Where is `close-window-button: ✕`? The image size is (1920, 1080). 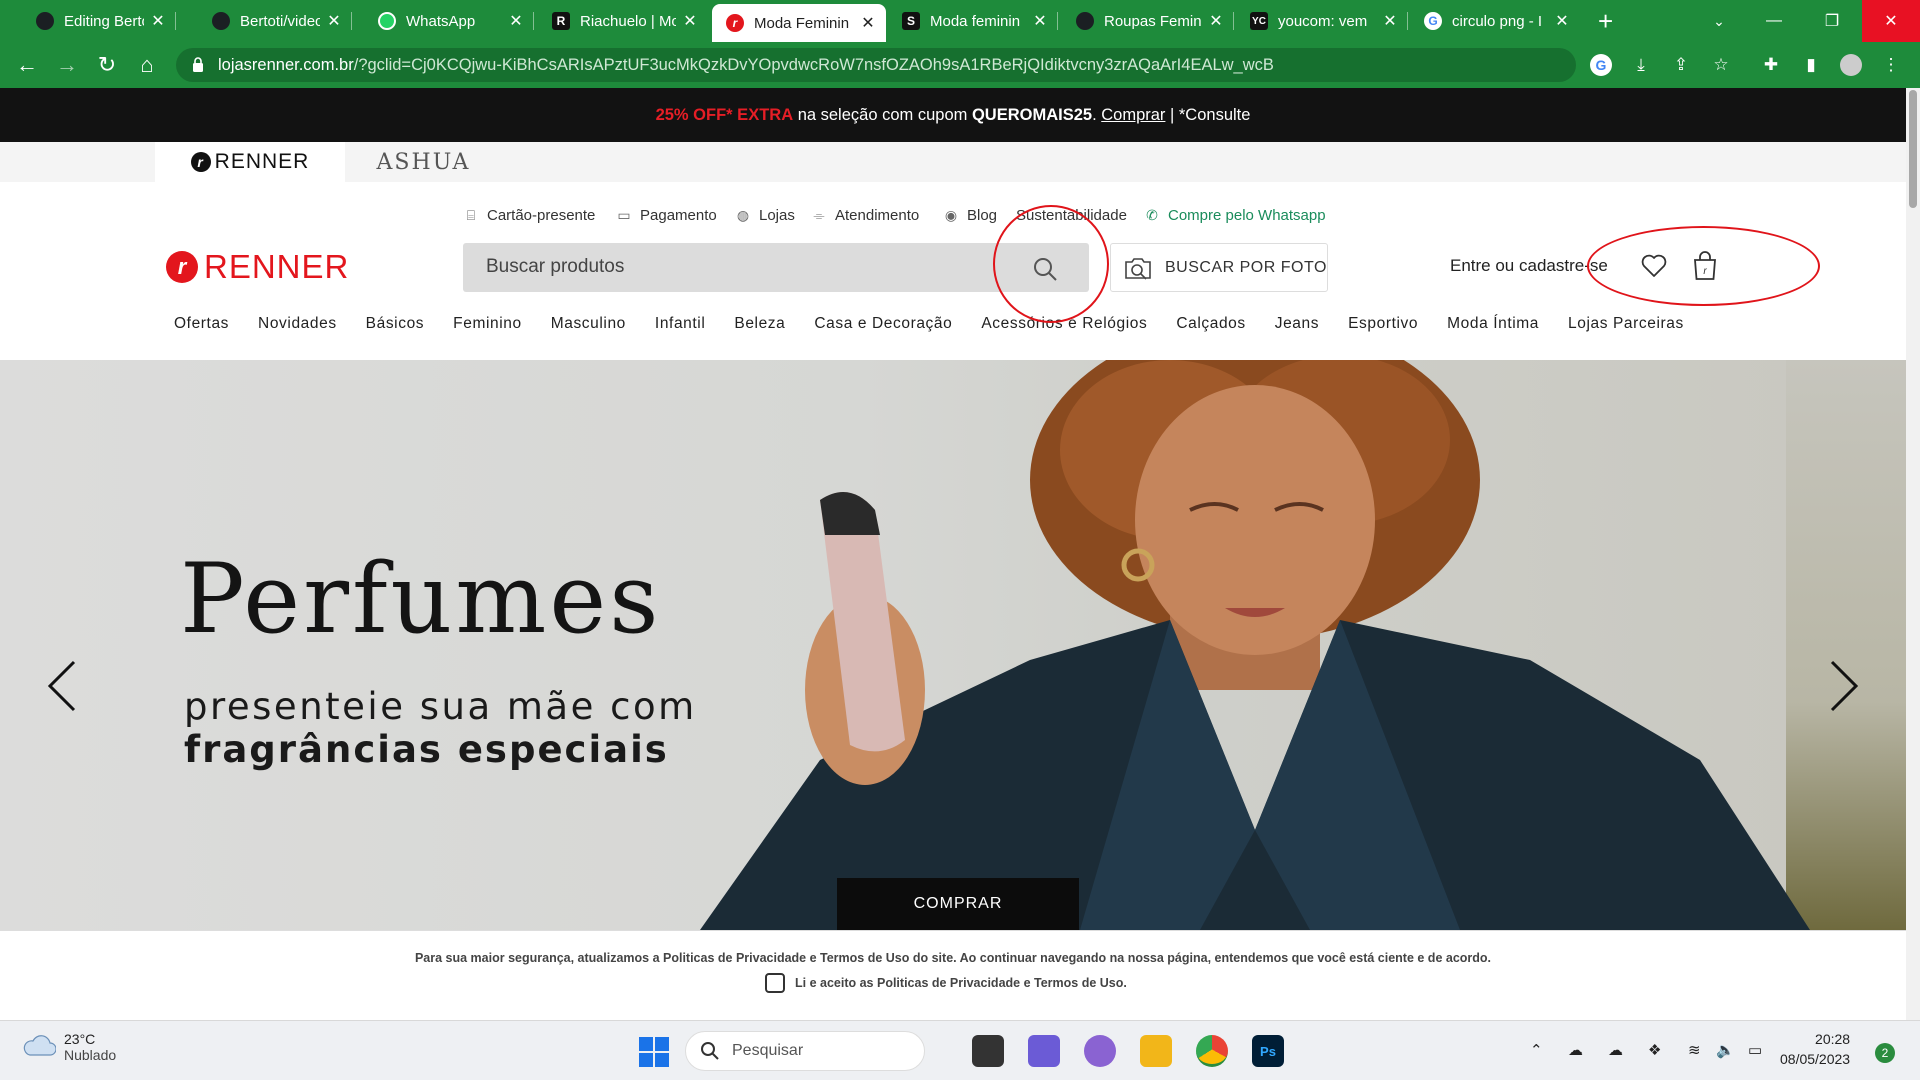
close-window-button: ✕ is located at coordinates (1891, 21).